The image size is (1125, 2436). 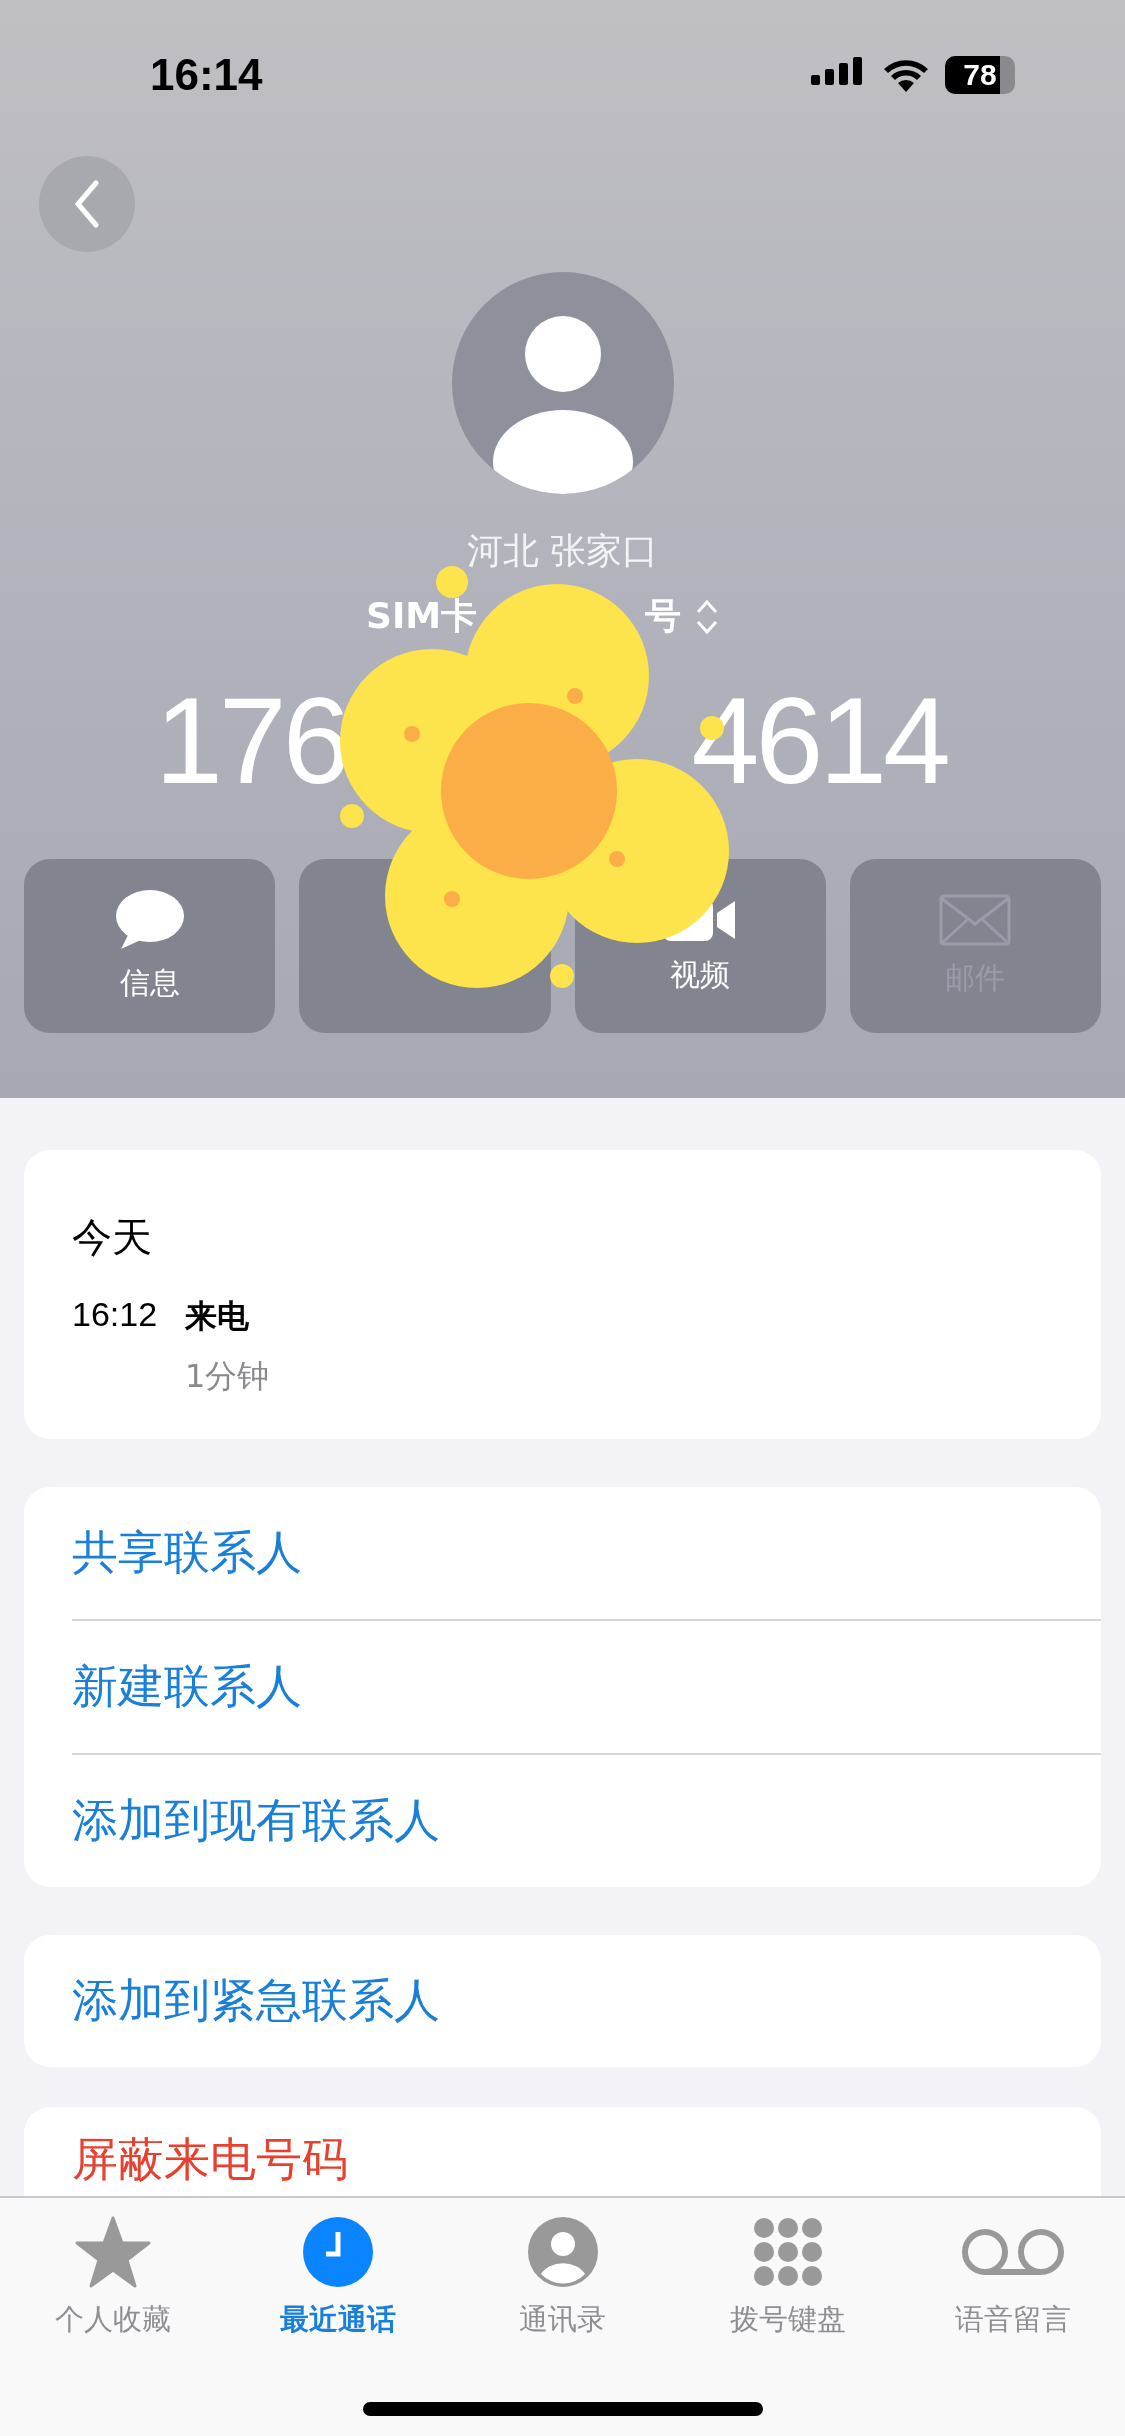 What do you see at coordinates (422, 616) in the screenshot?
I see `sim-label: SIM卡` at bounding box center [422, 616].